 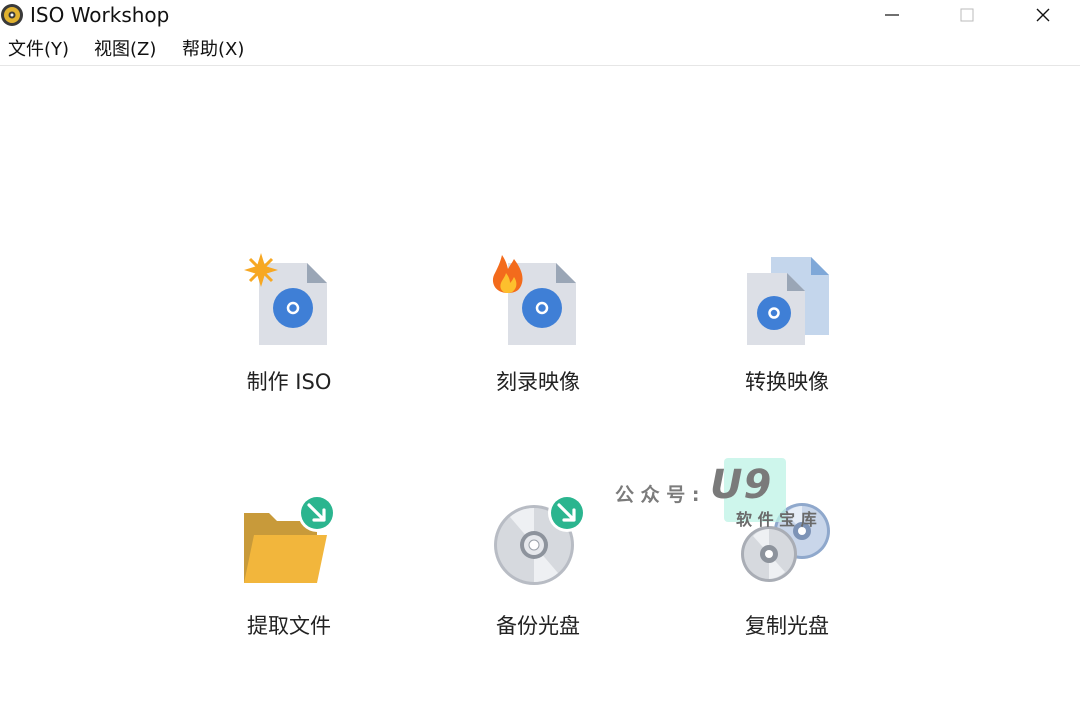 I want to click on new-iso-icon, so click(x=285, y=299).